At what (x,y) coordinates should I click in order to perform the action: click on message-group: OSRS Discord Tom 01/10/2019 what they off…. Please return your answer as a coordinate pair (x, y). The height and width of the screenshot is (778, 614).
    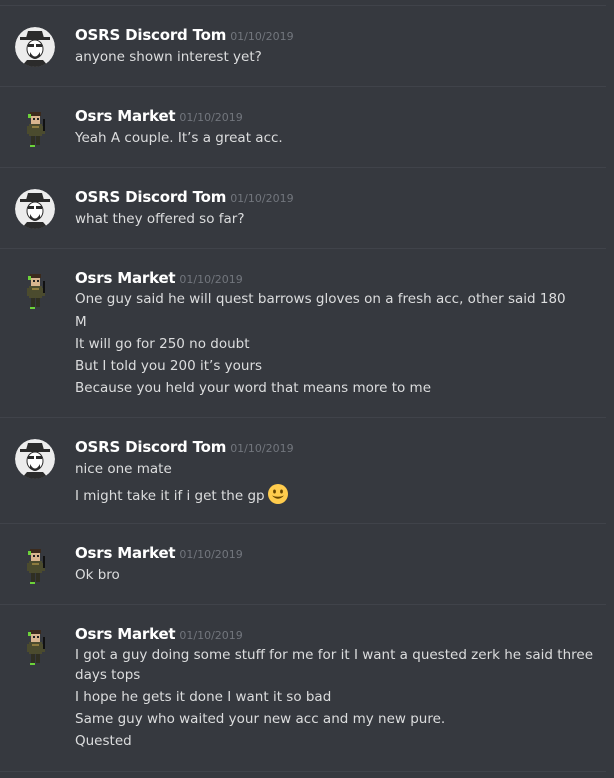
    Looking at the image, I should click on (303, 207).